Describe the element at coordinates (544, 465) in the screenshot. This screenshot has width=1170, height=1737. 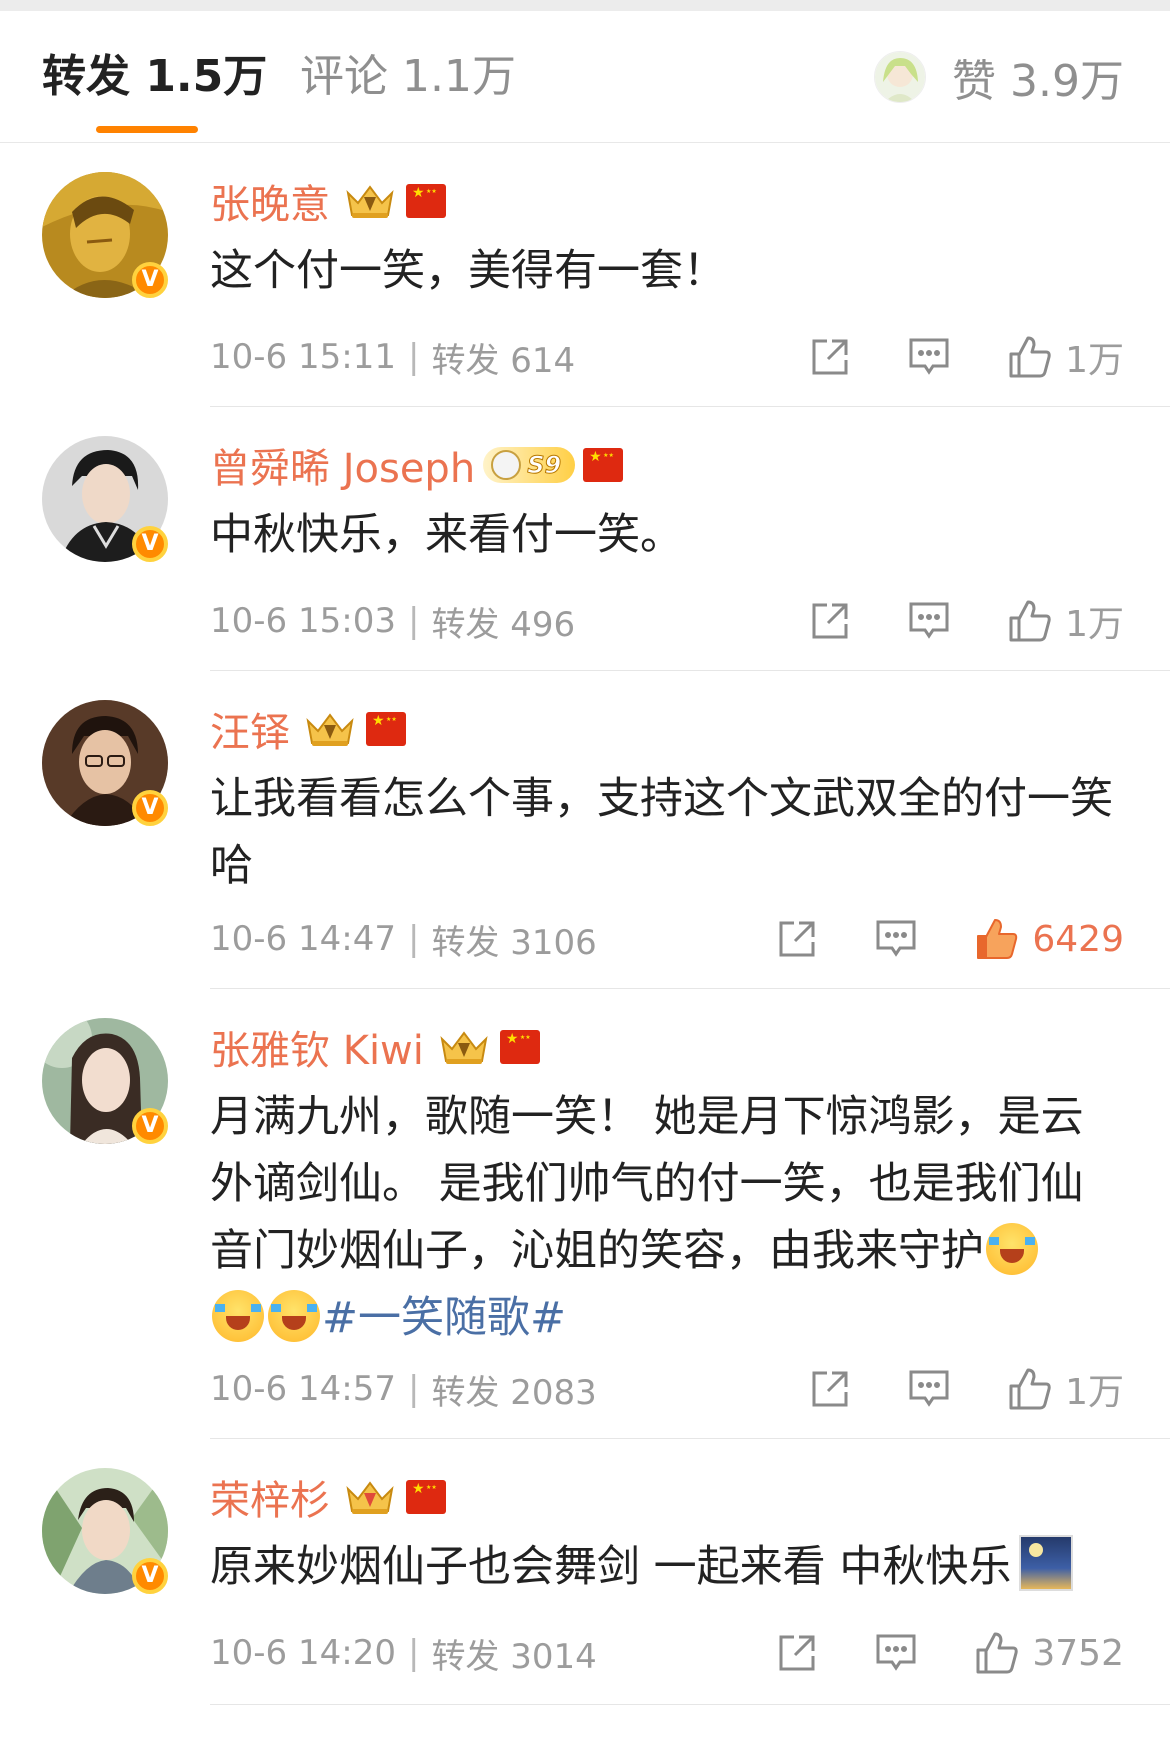
I see `s9-badge-label: S9` at that location.